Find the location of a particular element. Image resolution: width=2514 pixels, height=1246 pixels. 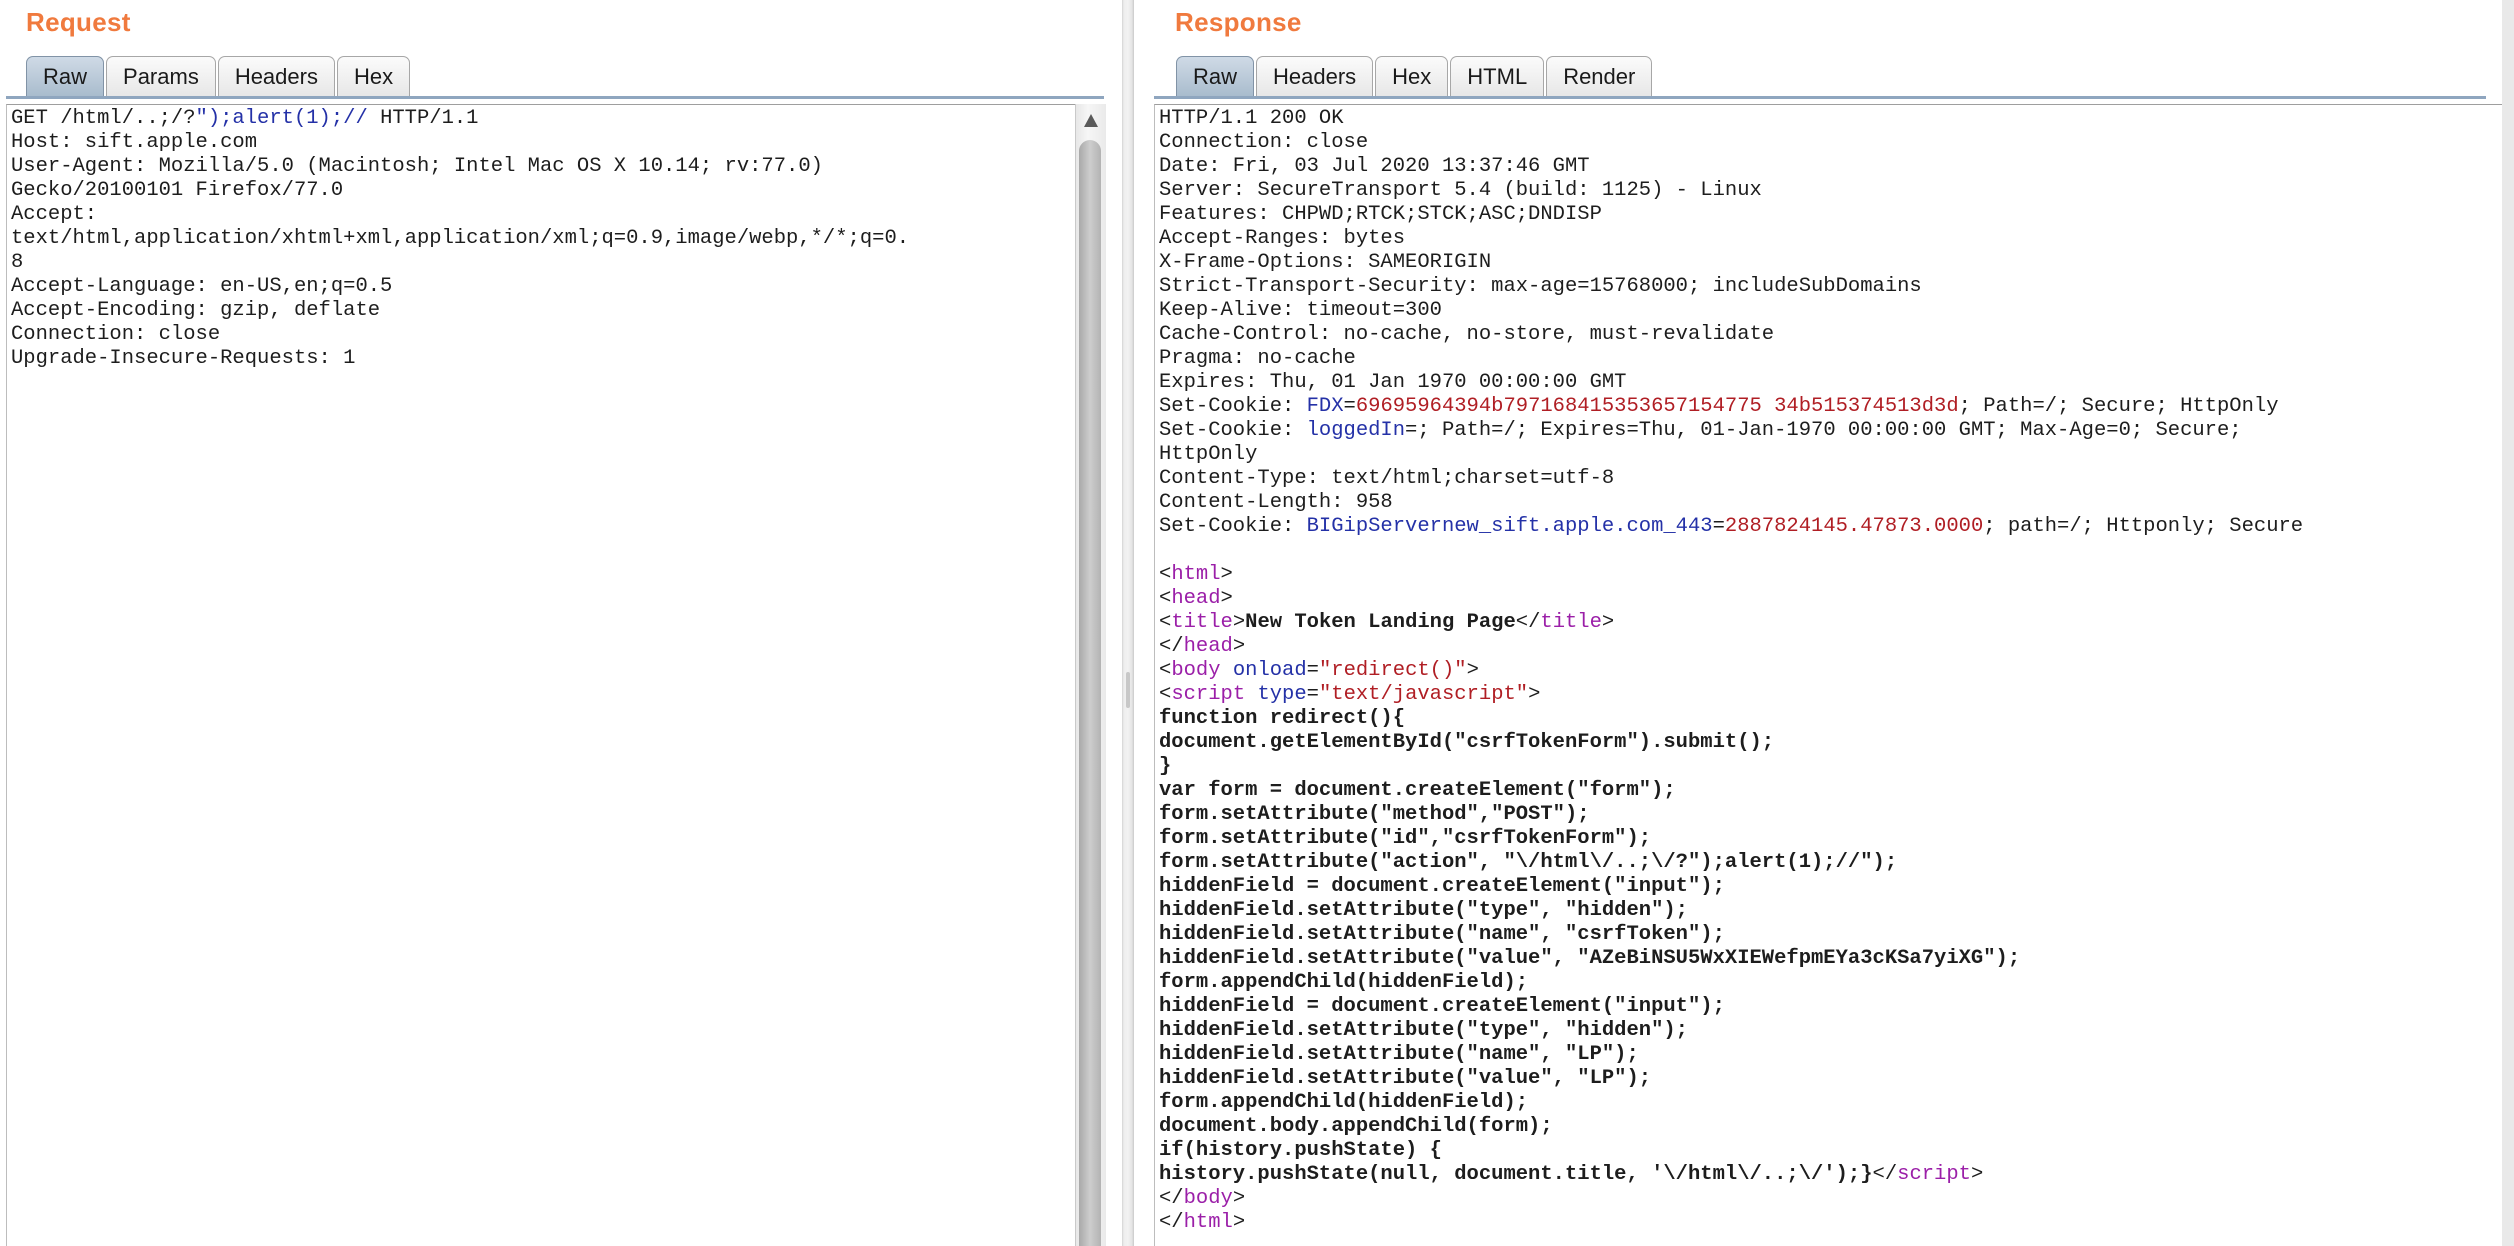

response-tab-render: Render is located at coordinates (1599, 76).